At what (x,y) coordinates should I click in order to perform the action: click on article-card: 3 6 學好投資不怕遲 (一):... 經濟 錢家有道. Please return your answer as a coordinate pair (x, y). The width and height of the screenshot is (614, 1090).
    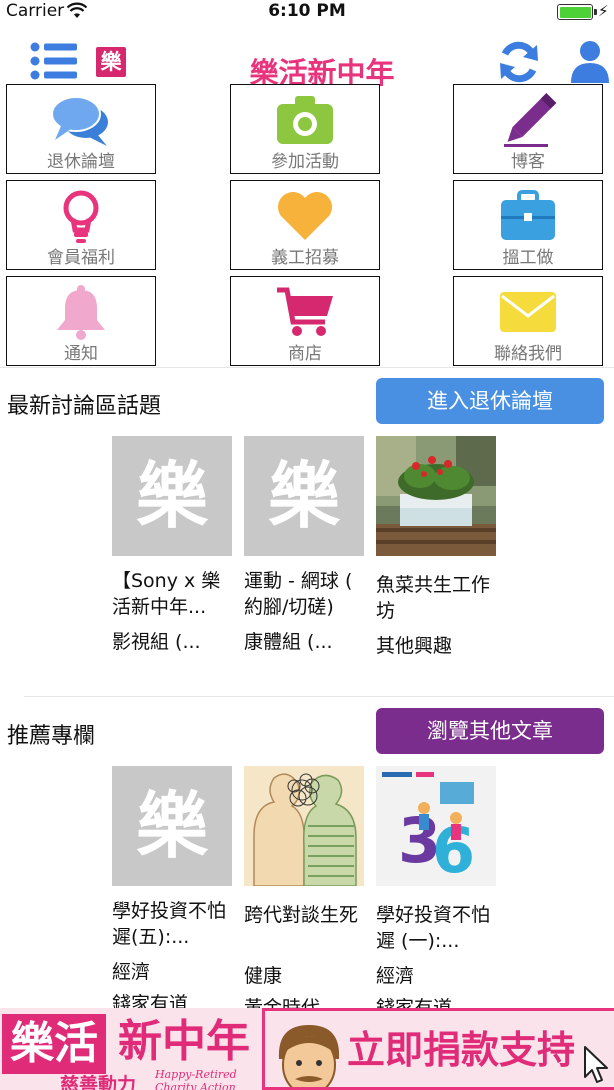
    Looking at the image, I should click on (436, 893).